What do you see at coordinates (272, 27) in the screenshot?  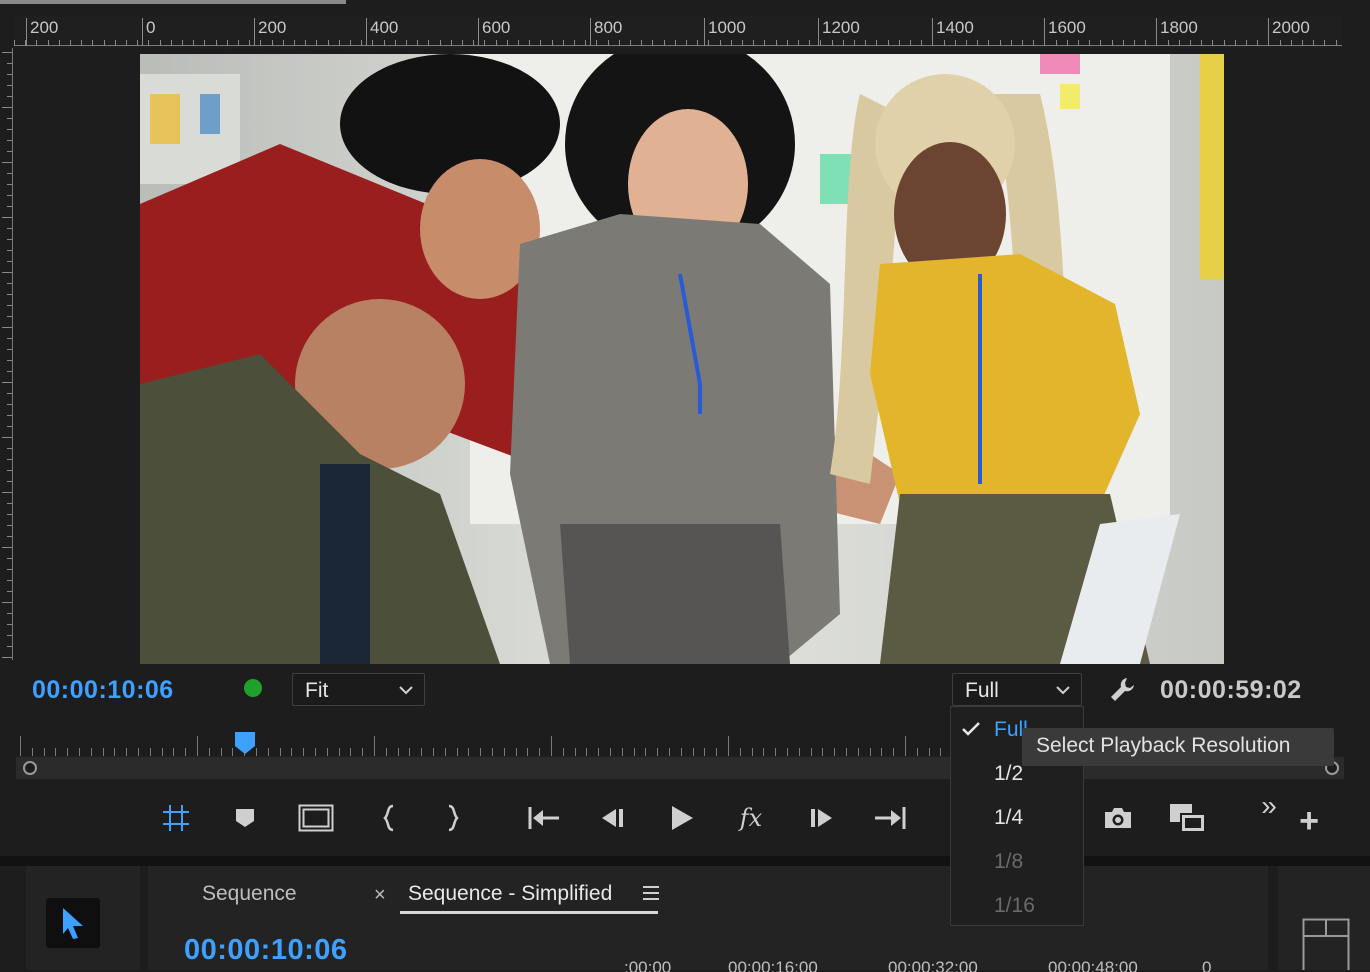 I see `ruler-label: 200` at bounding box center [272, 27].